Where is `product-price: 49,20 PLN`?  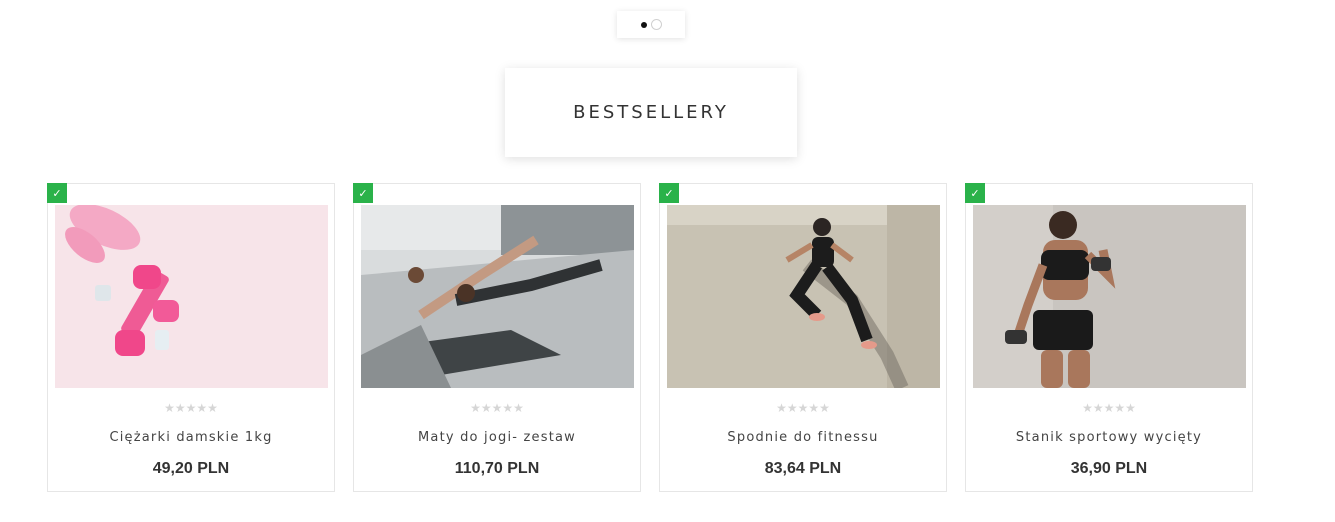
product-price: 49,20 PLN is located at coordinates (191, 468).